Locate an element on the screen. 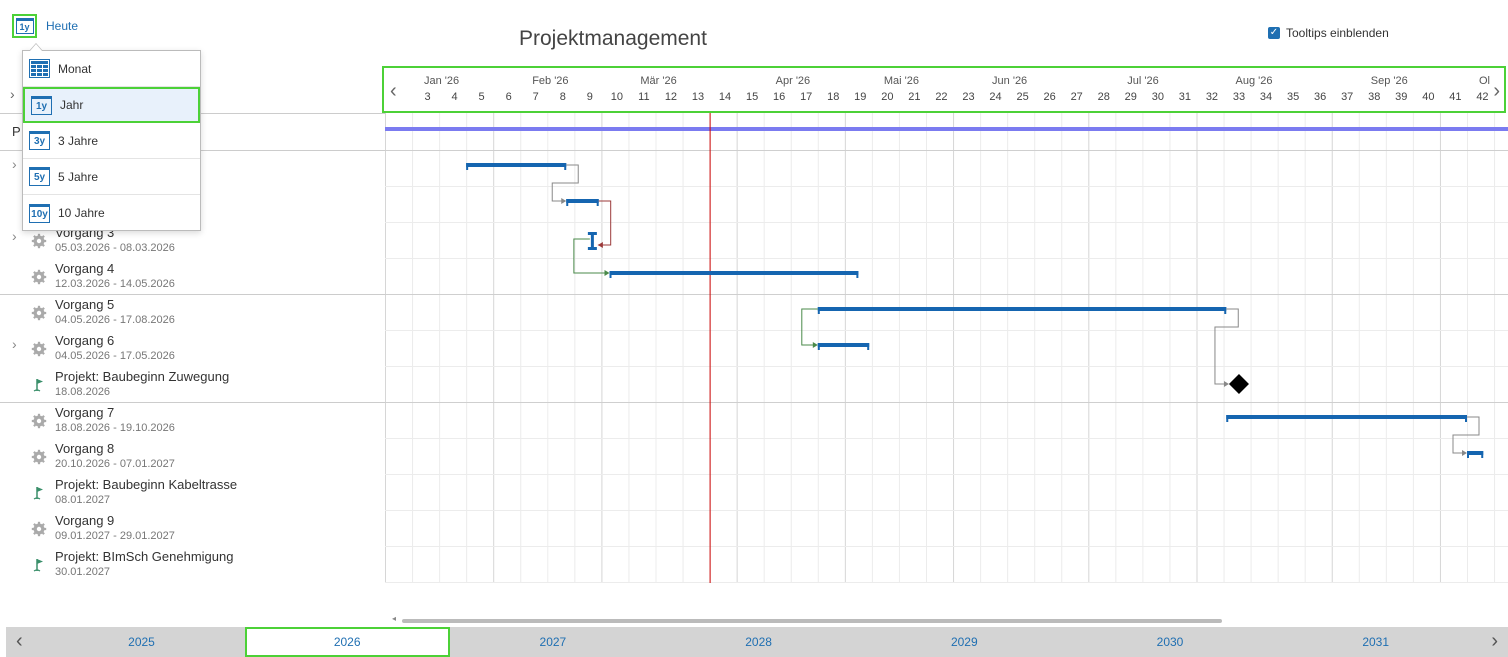 The width and height of the screenshot is (1508, 657). week-label: 29 is located at coordinates (1130, 97).